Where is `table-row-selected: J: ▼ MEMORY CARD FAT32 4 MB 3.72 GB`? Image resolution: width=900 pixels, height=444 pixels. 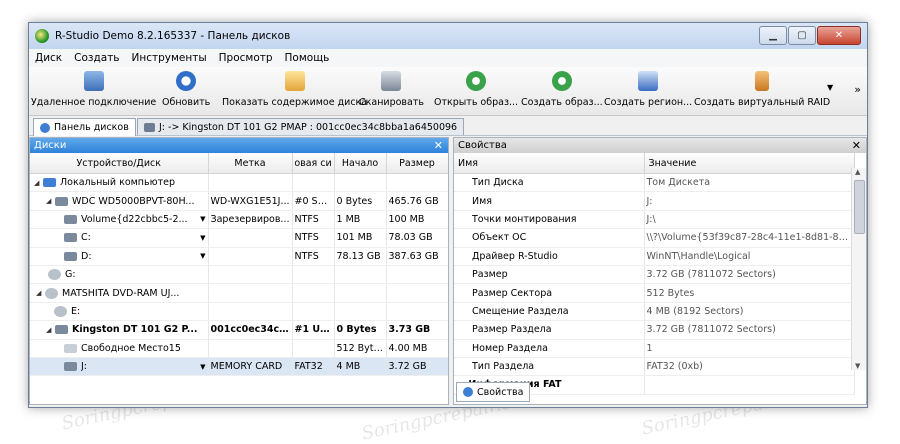 table-row-selected: J: ▼ MEMORY CARD FAT32 4 MB 3.72 GB is located at coordinates (239, 367).